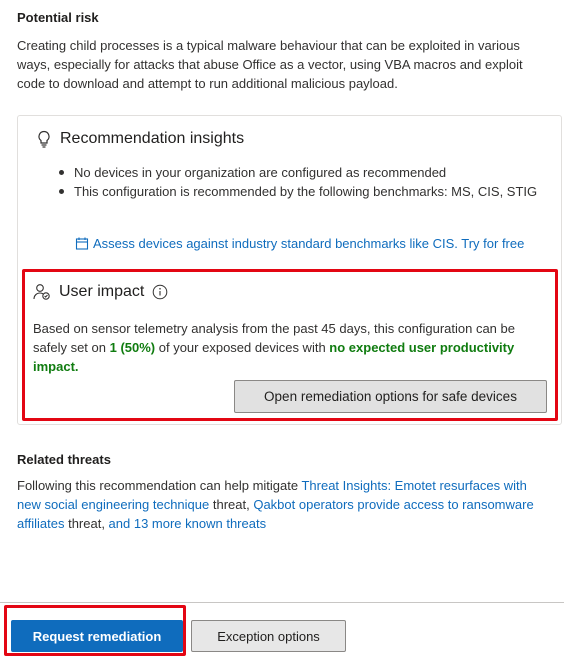 The height and width of the screenshot is (658, 564). What do you see at coordinates (58, 17) in the screenshot?
I see `potential-risk-heading: Potential risk` at bounding box center [58, 17].